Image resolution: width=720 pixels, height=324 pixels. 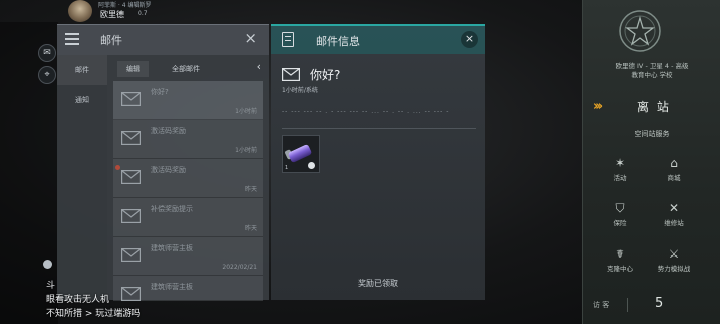 I want to click on mail-list-item: 激活码奖励昨天, so click(x=188, y=178).